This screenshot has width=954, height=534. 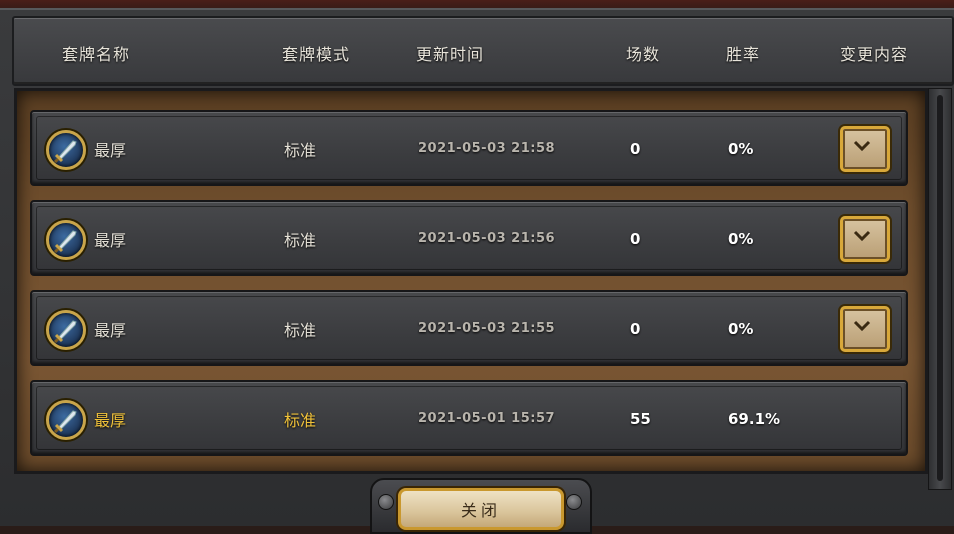 I want to click on deck-row: 最厚 标准 2021-05-03 21:56 0 0%, so click(x=469, y=238).